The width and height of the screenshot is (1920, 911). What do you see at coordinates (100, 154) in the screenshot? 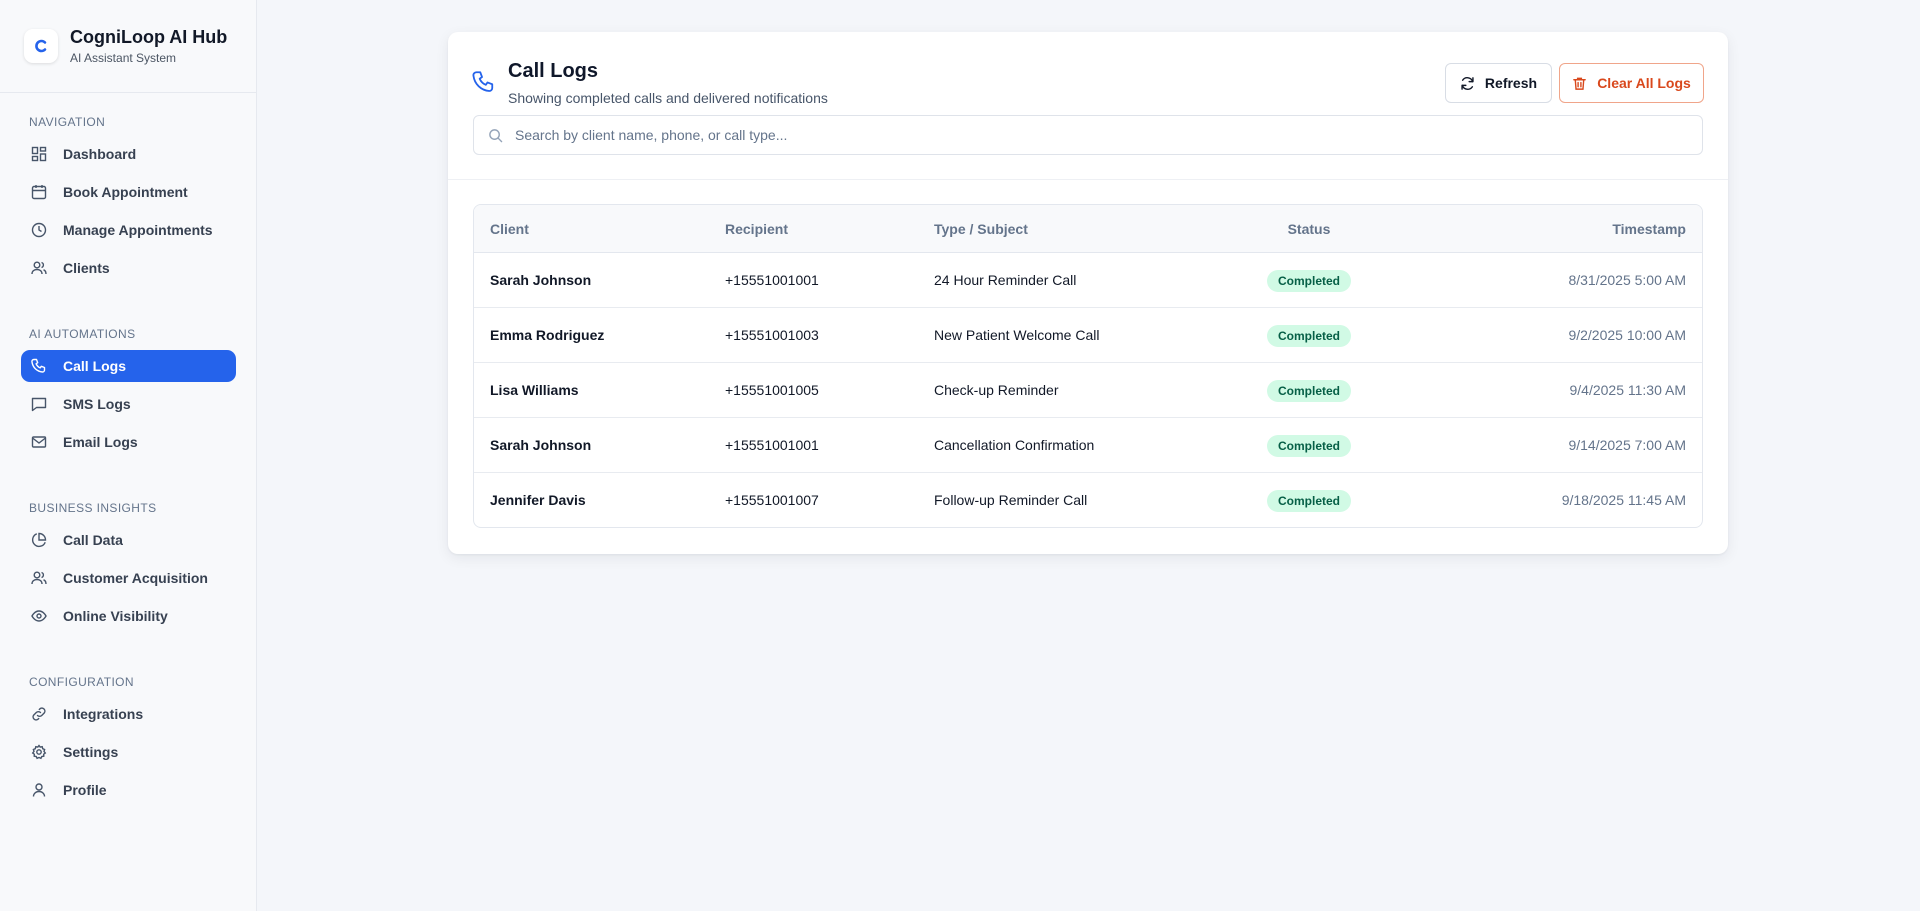
I see `sidebar-item-label: Dashboard` at bounding box center [100, 154].